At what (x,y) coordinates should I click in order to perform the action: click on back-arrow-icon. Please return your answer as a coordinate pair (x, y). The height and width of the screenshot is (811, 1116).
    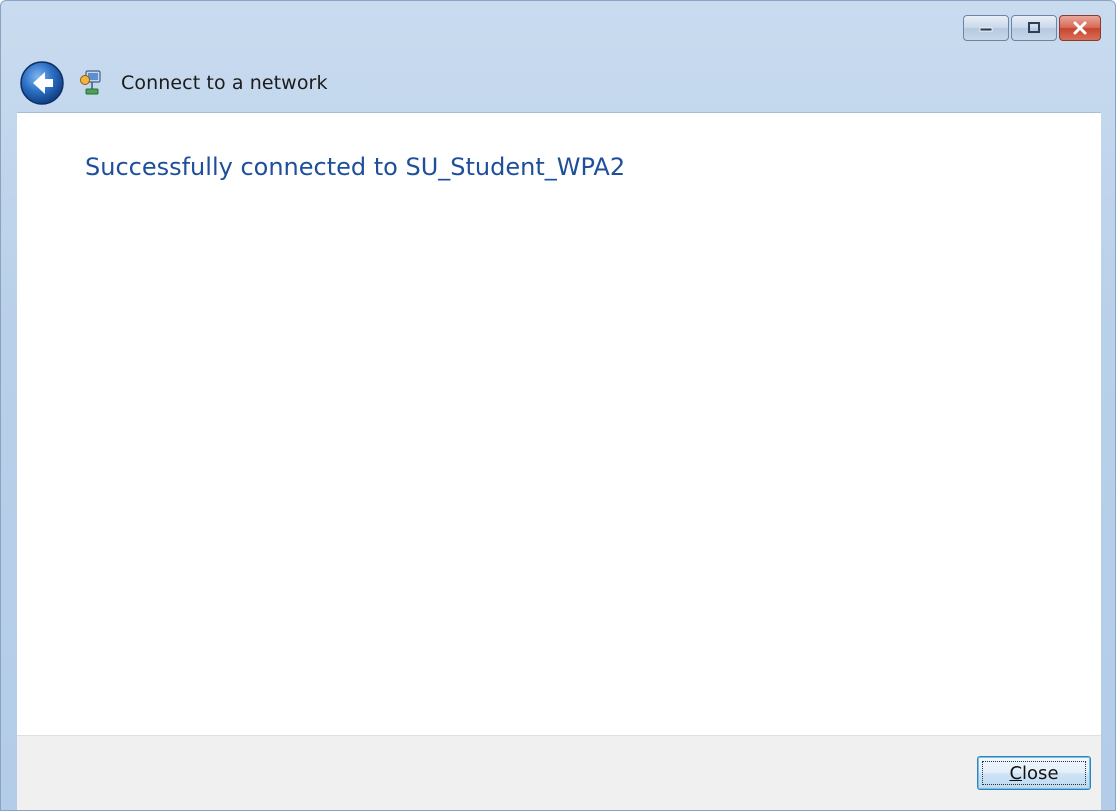
    Looking at the image, I should click on (42, 83).